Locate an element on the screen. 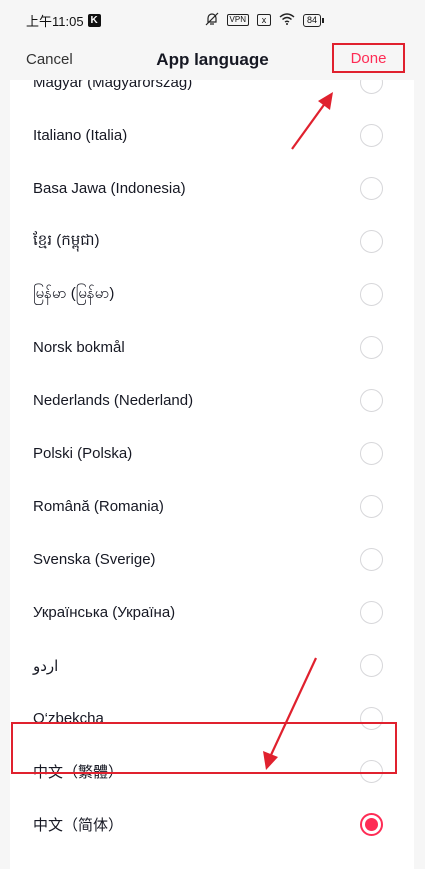 The width and height of the screenshot is (425, 869). language-row: Magyar (Magyarország) is located at coordinates (212, 94).